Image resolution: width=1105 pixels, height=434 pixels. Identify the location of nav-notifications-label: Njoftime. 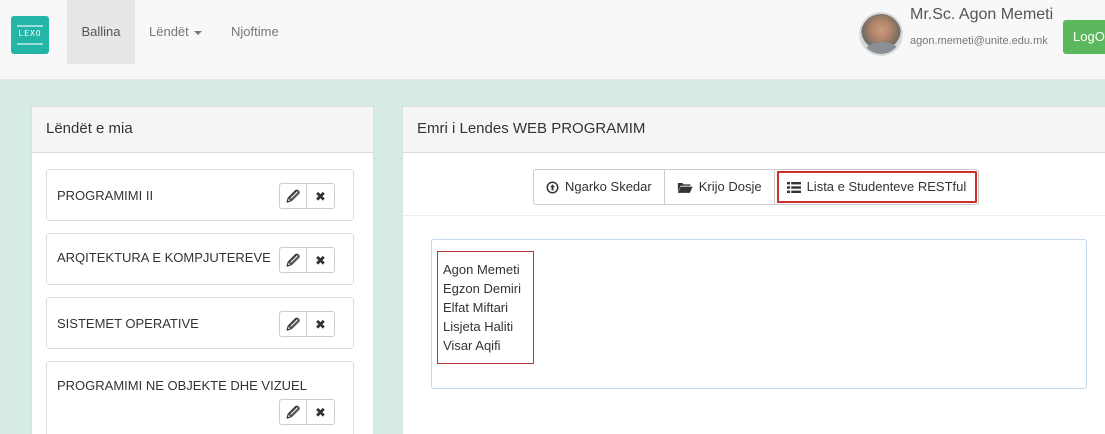
(255, 31).